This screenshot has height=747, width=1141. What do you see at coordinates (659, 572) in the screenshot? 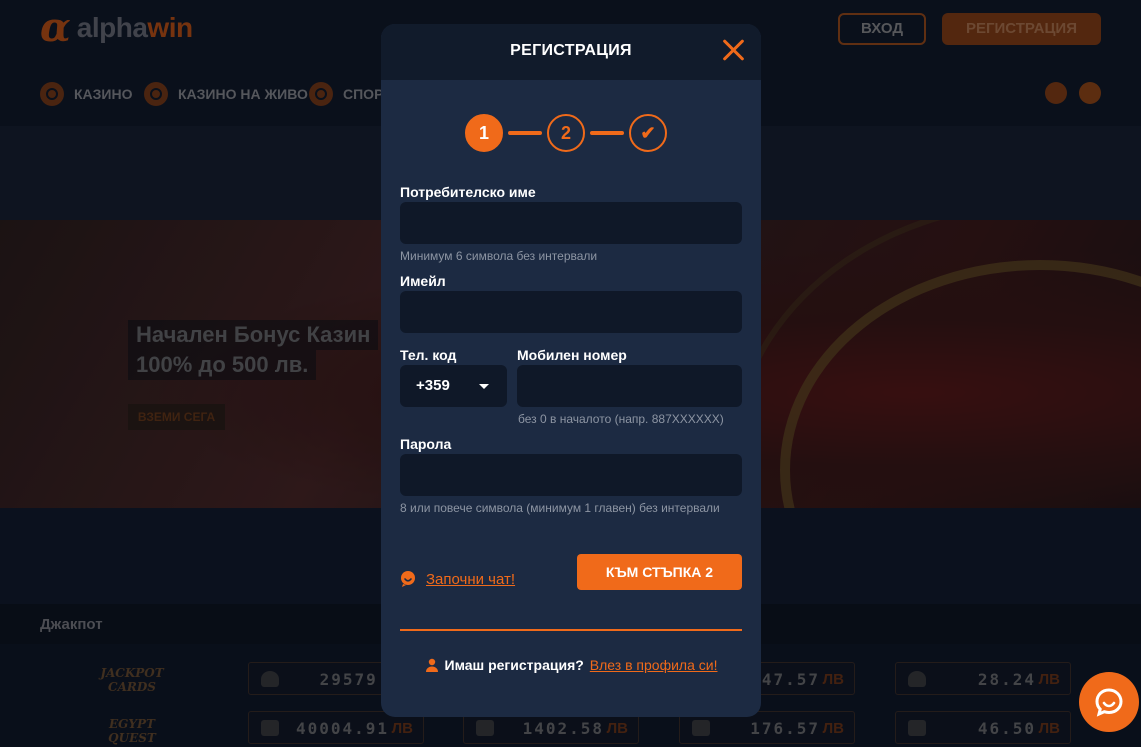
I see `next-step-button: КЪМ СТЪПКА 2` at bounding box center [659, 572].